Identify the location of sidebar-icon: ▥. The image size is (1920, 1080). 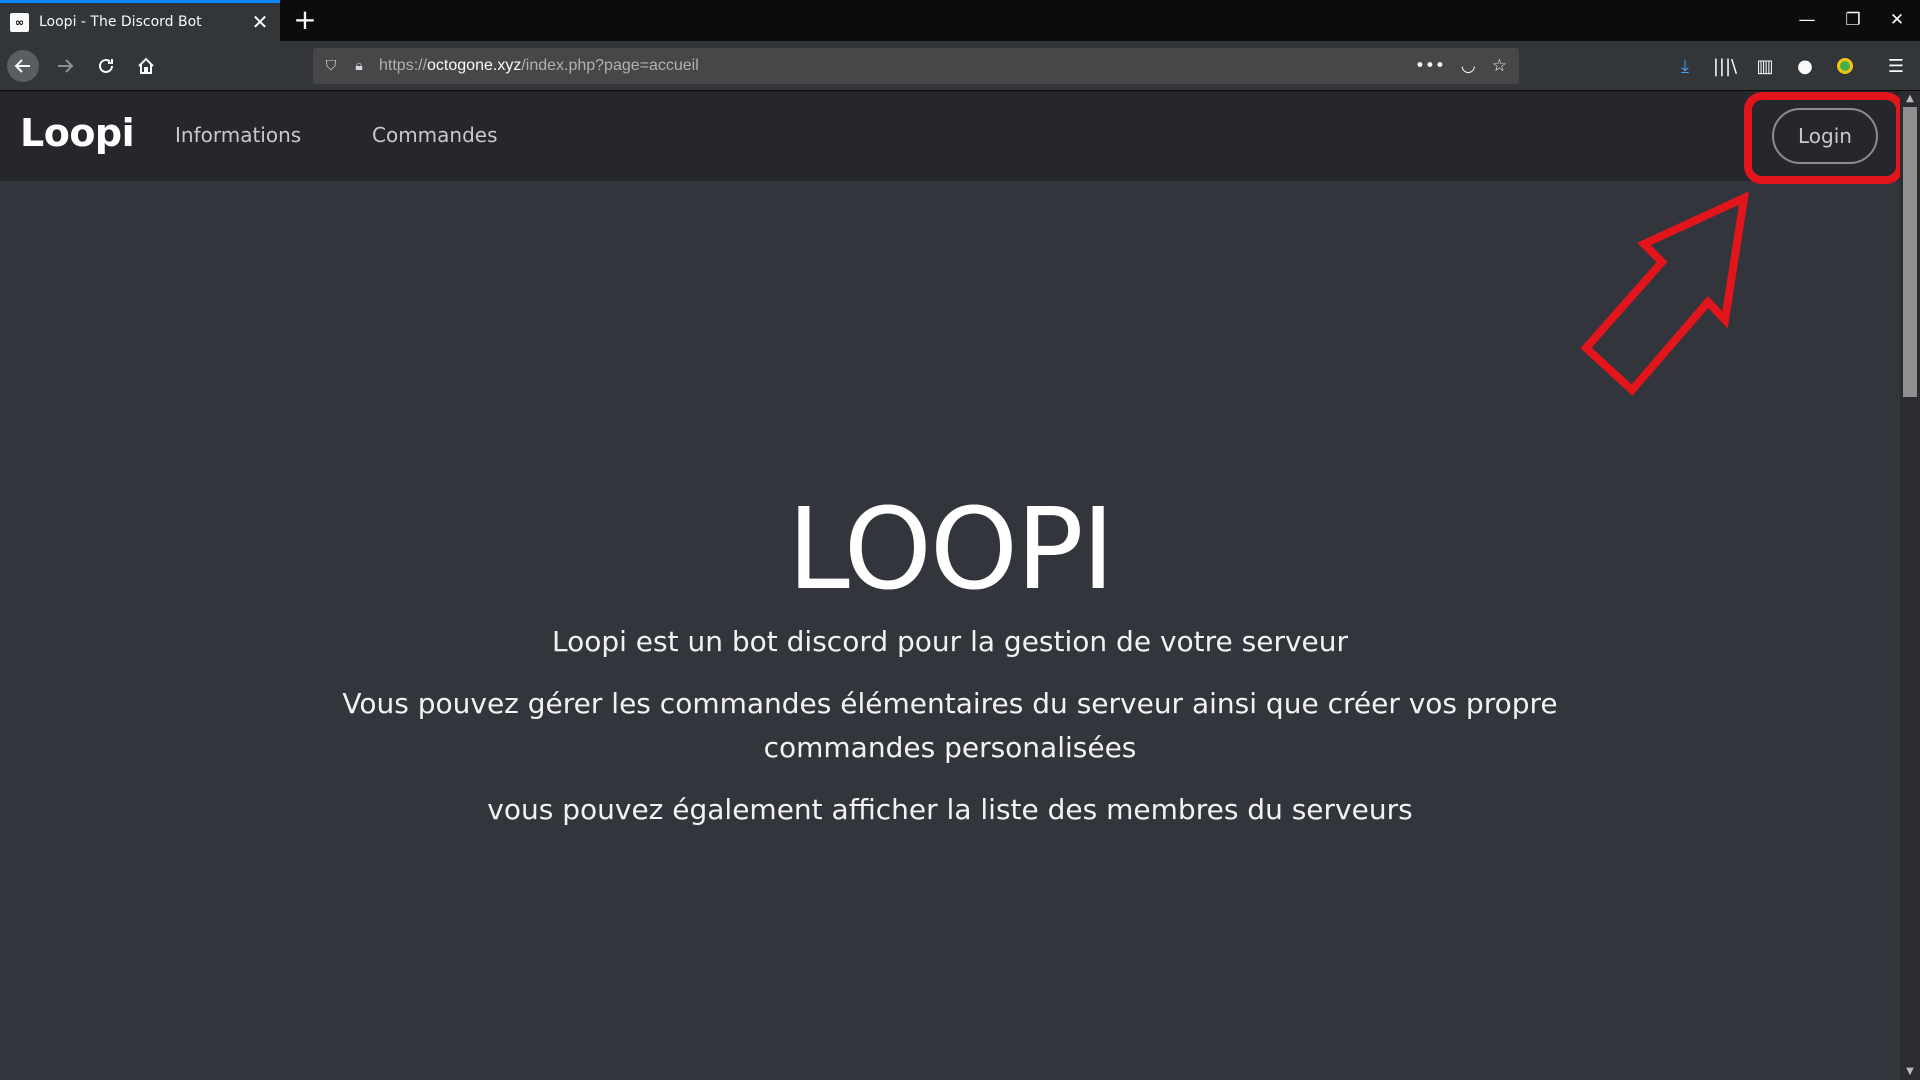
(1765, 66).